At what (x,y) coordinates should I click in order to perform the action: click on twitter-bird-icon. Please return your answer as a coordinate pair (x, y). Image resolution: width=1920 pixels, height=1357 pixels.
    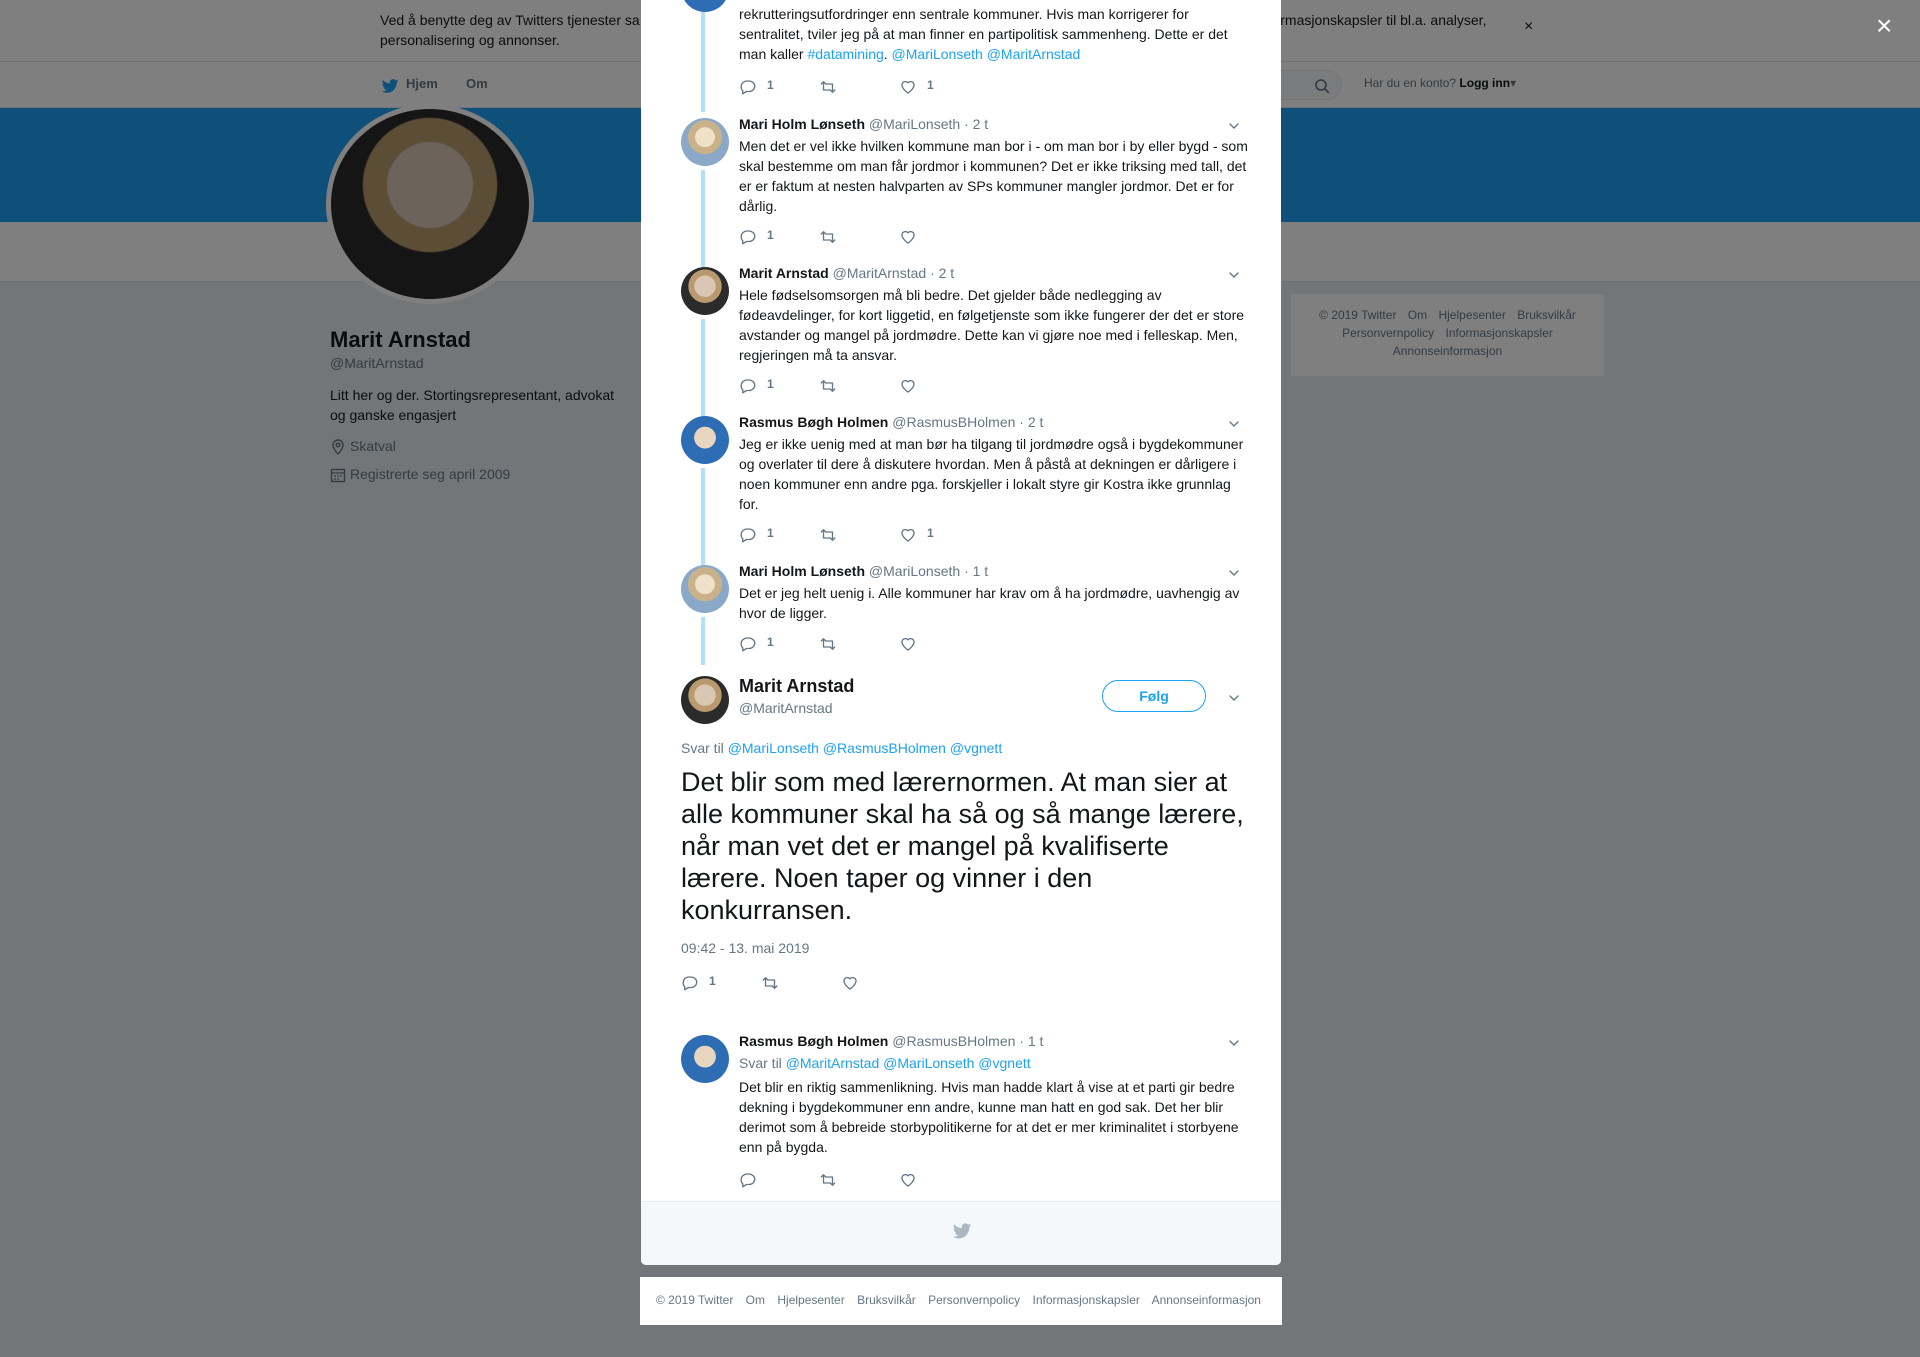
    Looking at the image, I should click on (962, 1231).